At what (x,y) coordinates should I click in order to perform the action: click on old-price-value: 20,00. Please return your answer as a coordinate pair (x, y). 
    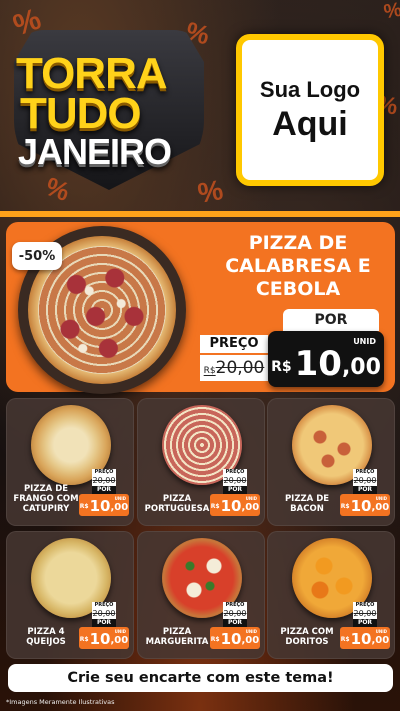
    Looking at the image, I should click on (240, 368).